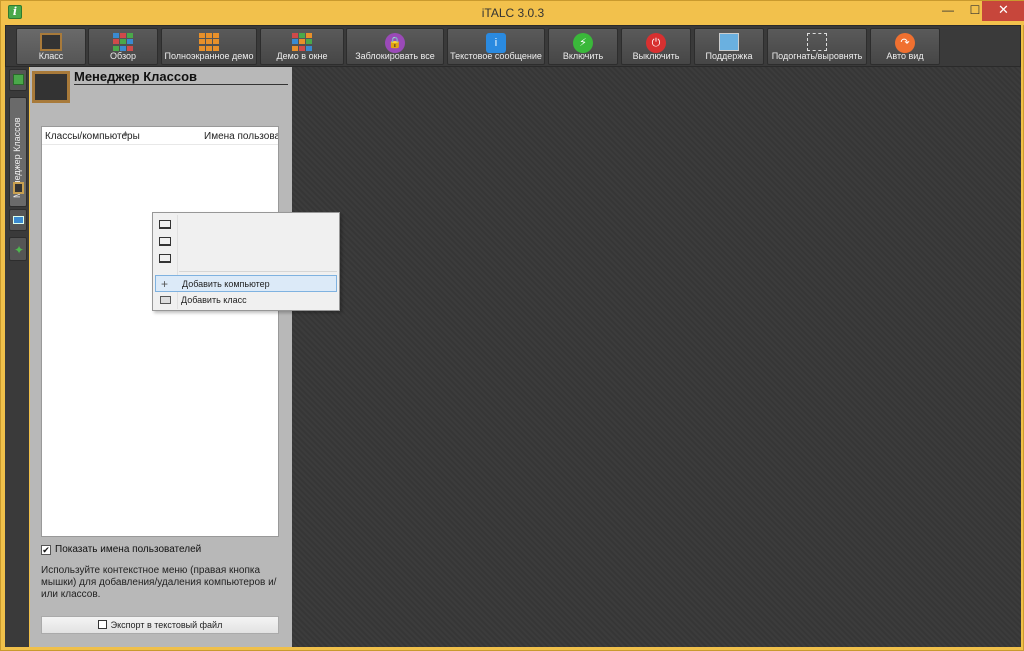  I want to click on computers-icon, so click(18, 79).